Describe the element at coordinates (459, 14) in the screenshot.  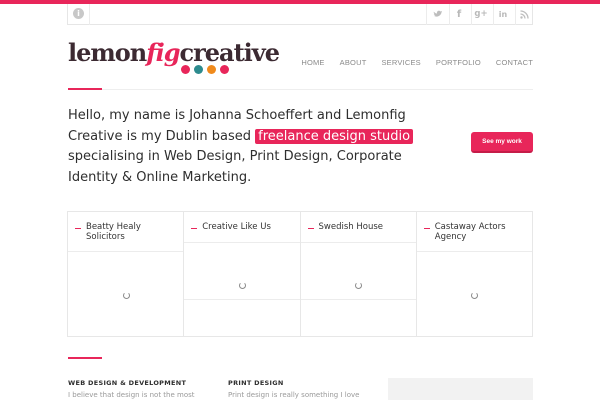
I see `facebook-icon: f` at that location.